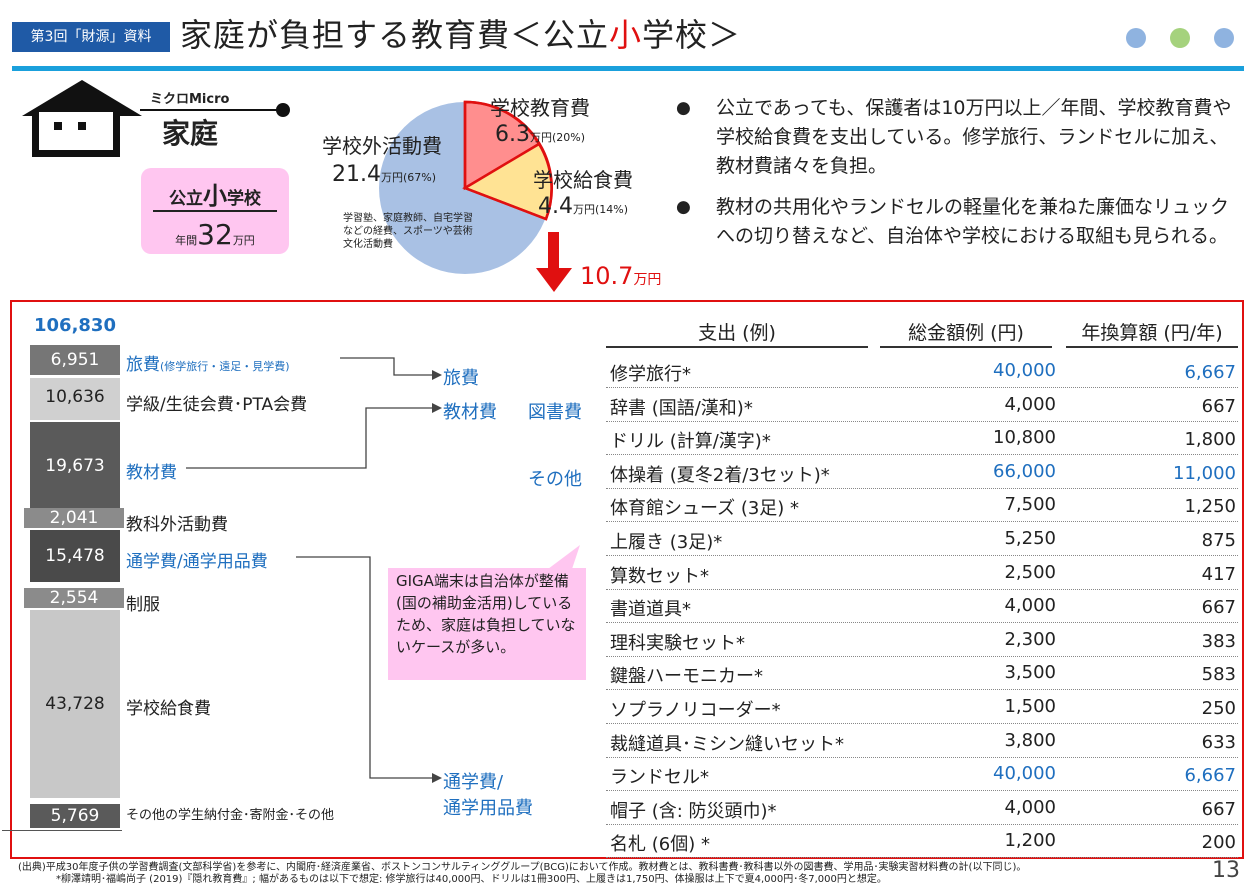 Image resolution: width=1253 pixels, height=896 pixels. What do you see at coordinates (922, 707) in the screenshot?
I see `table-row: ソプラノリコーダー* 1,500 250` at bounding box center [922, 707].